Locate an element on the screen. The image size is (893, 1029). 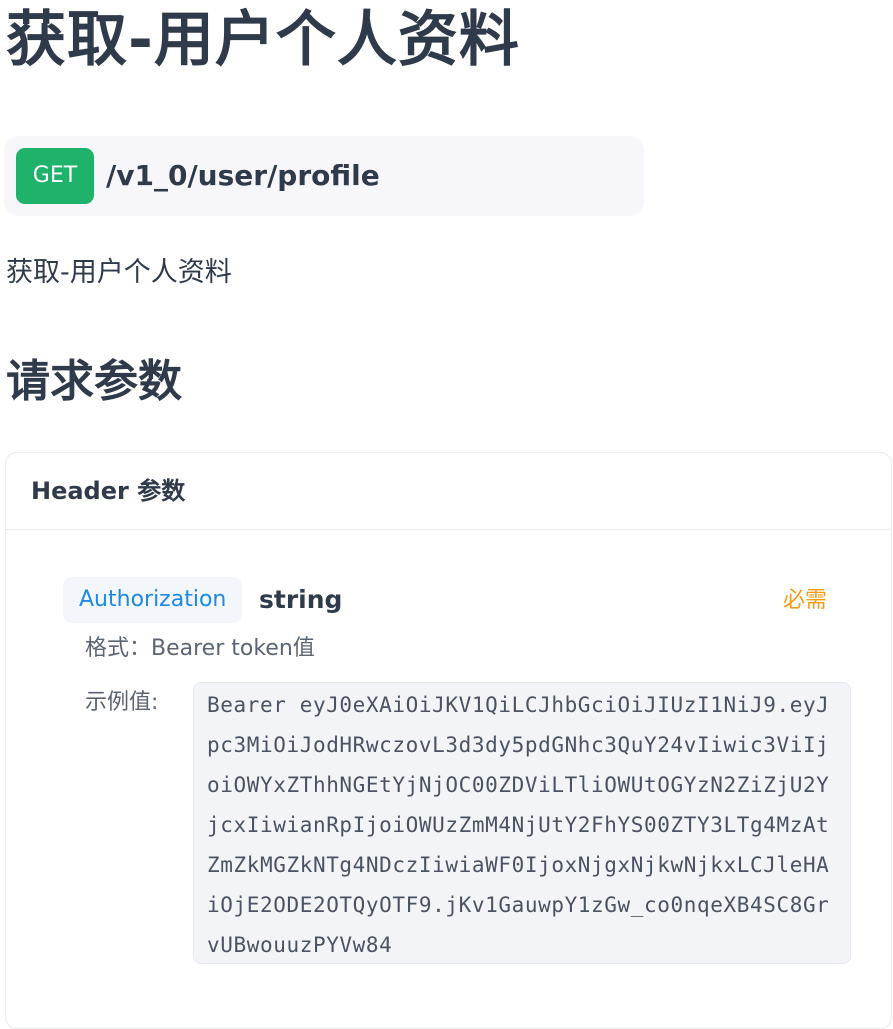
header-params-card-header: Header 参数 is located at coordinates (448, 491).